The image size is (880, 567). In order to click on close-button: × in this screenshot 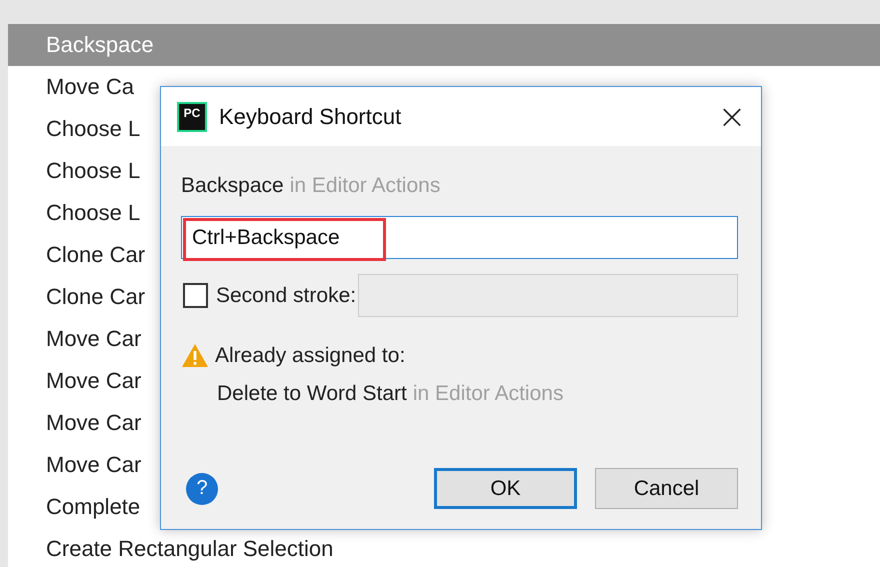, I will do `click(732, 117)`.